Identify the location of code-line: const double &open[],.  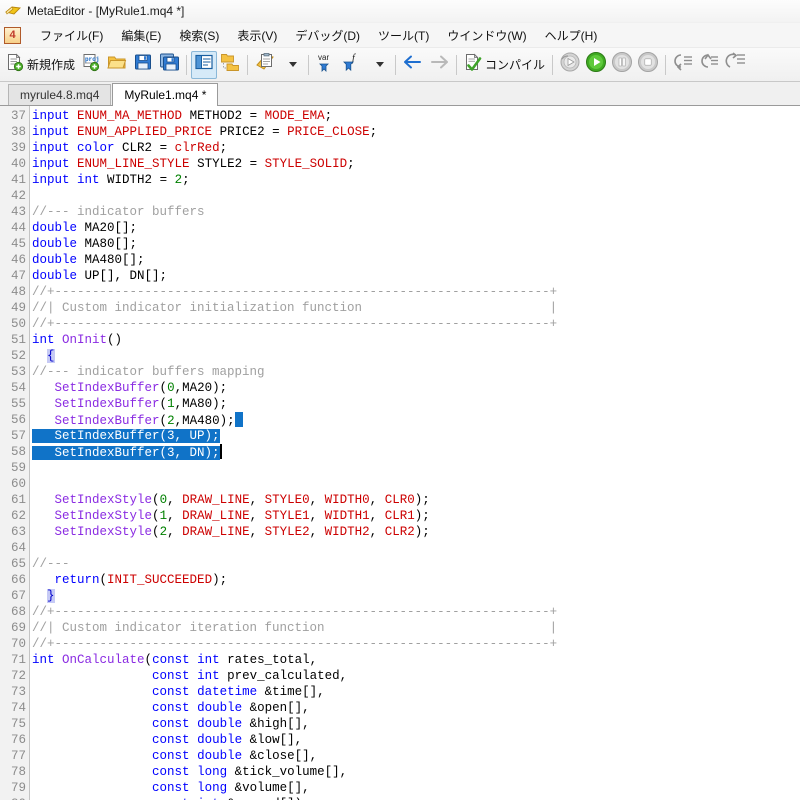
(416, 708).